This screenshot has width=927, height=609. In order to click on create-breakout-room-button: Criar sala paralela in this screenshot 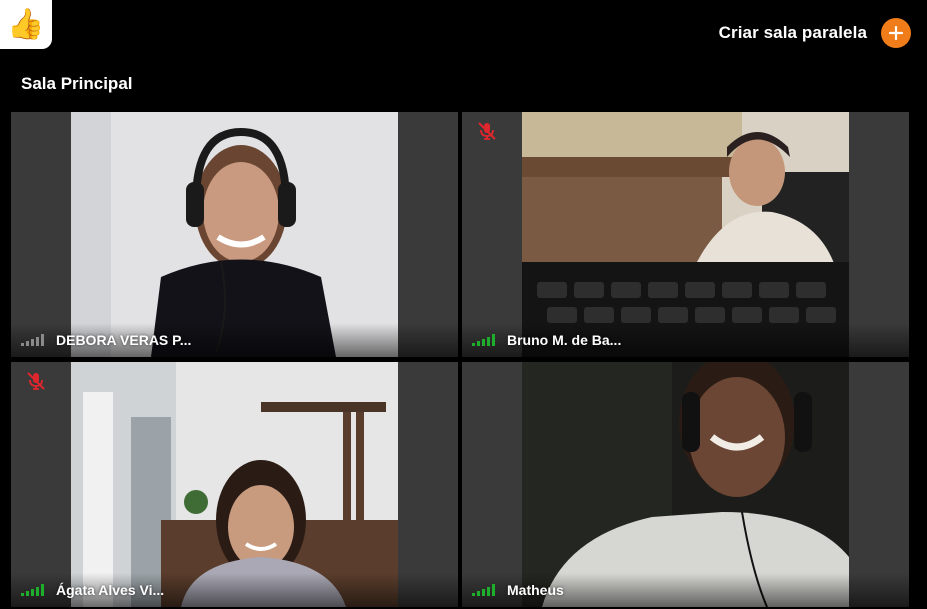, I will do `click(815, 33)`.